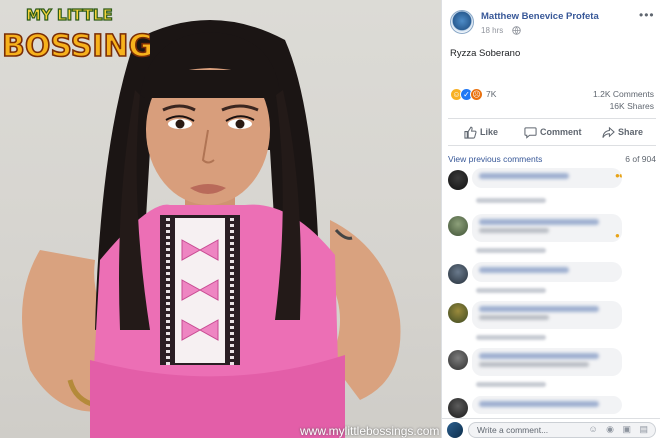 The height and width of the screenshot is (438, 660). I want to click on comment-label: Comment, so click(561, 132).